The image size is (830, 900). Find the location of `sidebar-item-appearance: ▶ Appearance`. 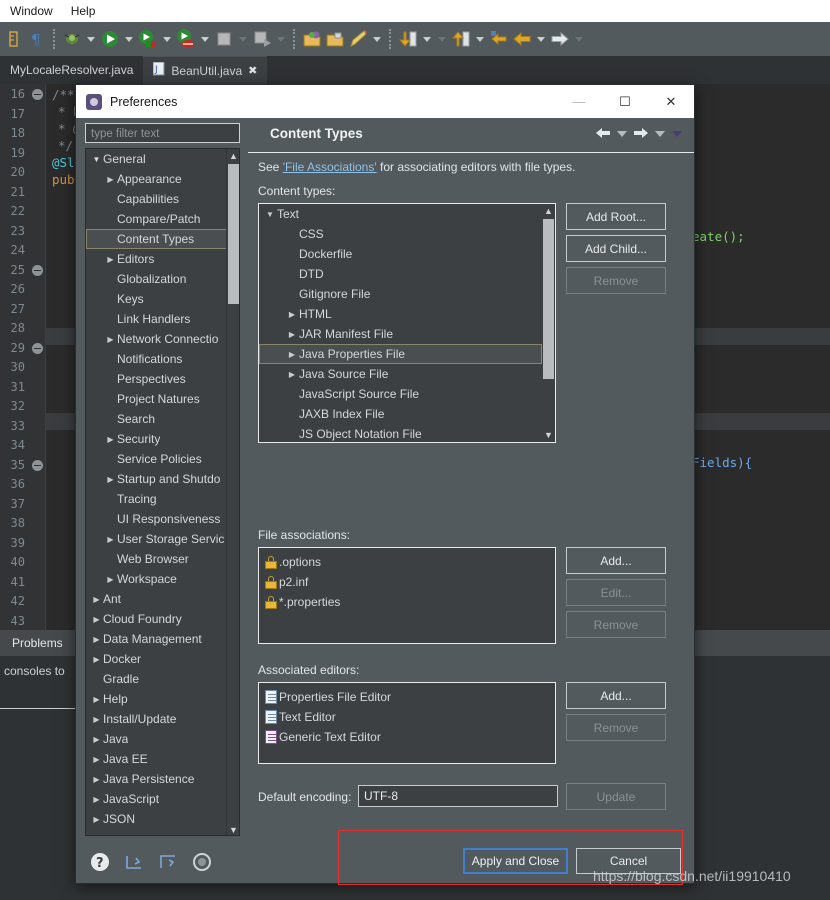

sidebar-item-appearance: ▶ Appearance is located at coordinates (157, 179).